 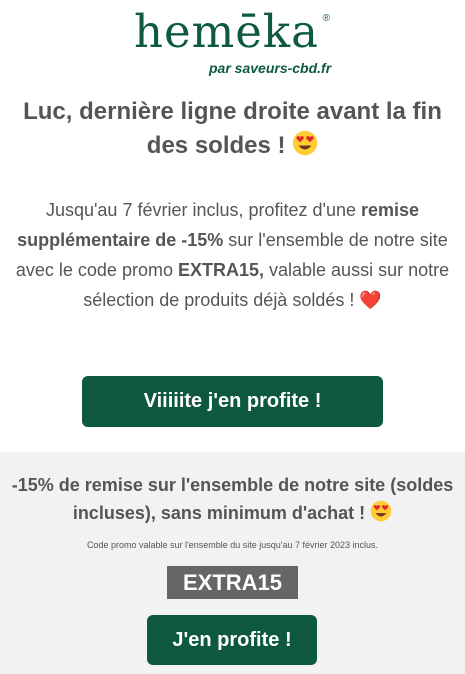 What do you see at coordinates (232, 401) in the screenshot?
I see `main-cta-button: Viiiiite j'en profite !` at bounding box center [232, 401].